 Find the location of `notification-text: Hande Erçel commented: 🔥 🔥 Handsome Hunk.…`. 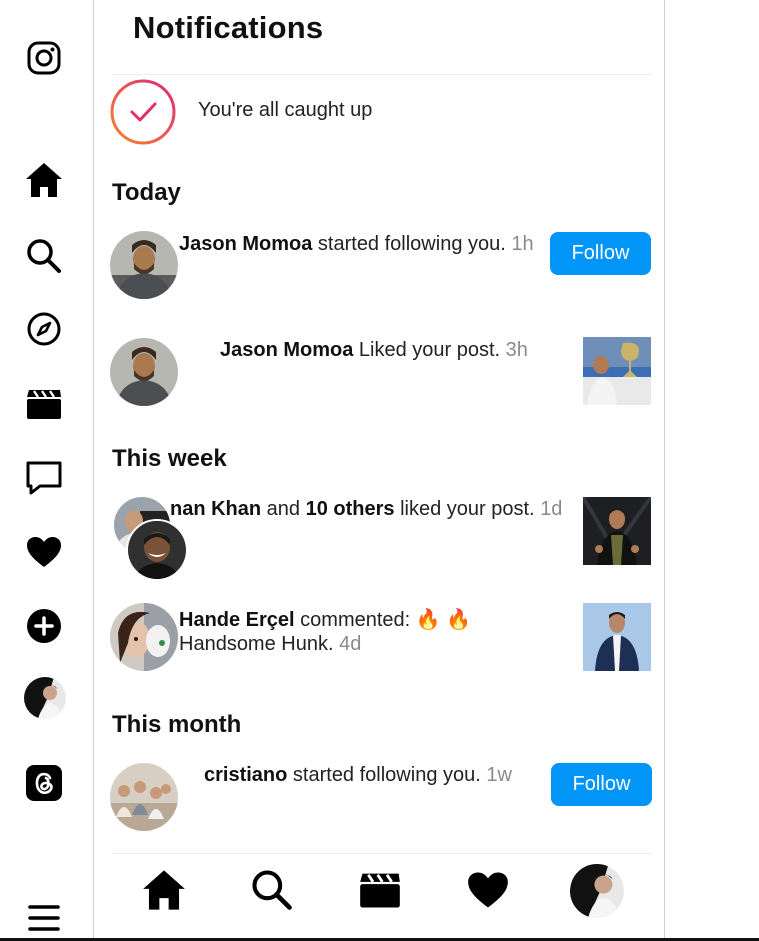

notification-text: Hande Erçel commented: 🔥 🔥 Handsome Hunk.… is located at coordinates (325, 632).